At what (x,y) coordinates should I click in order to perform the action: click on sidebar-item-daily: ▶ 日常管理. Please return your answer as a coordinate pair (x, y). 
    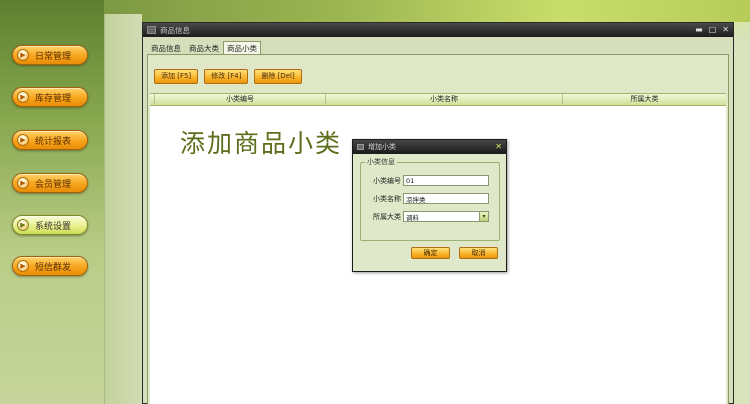
    Looking at the image, I should click on (50, 55).